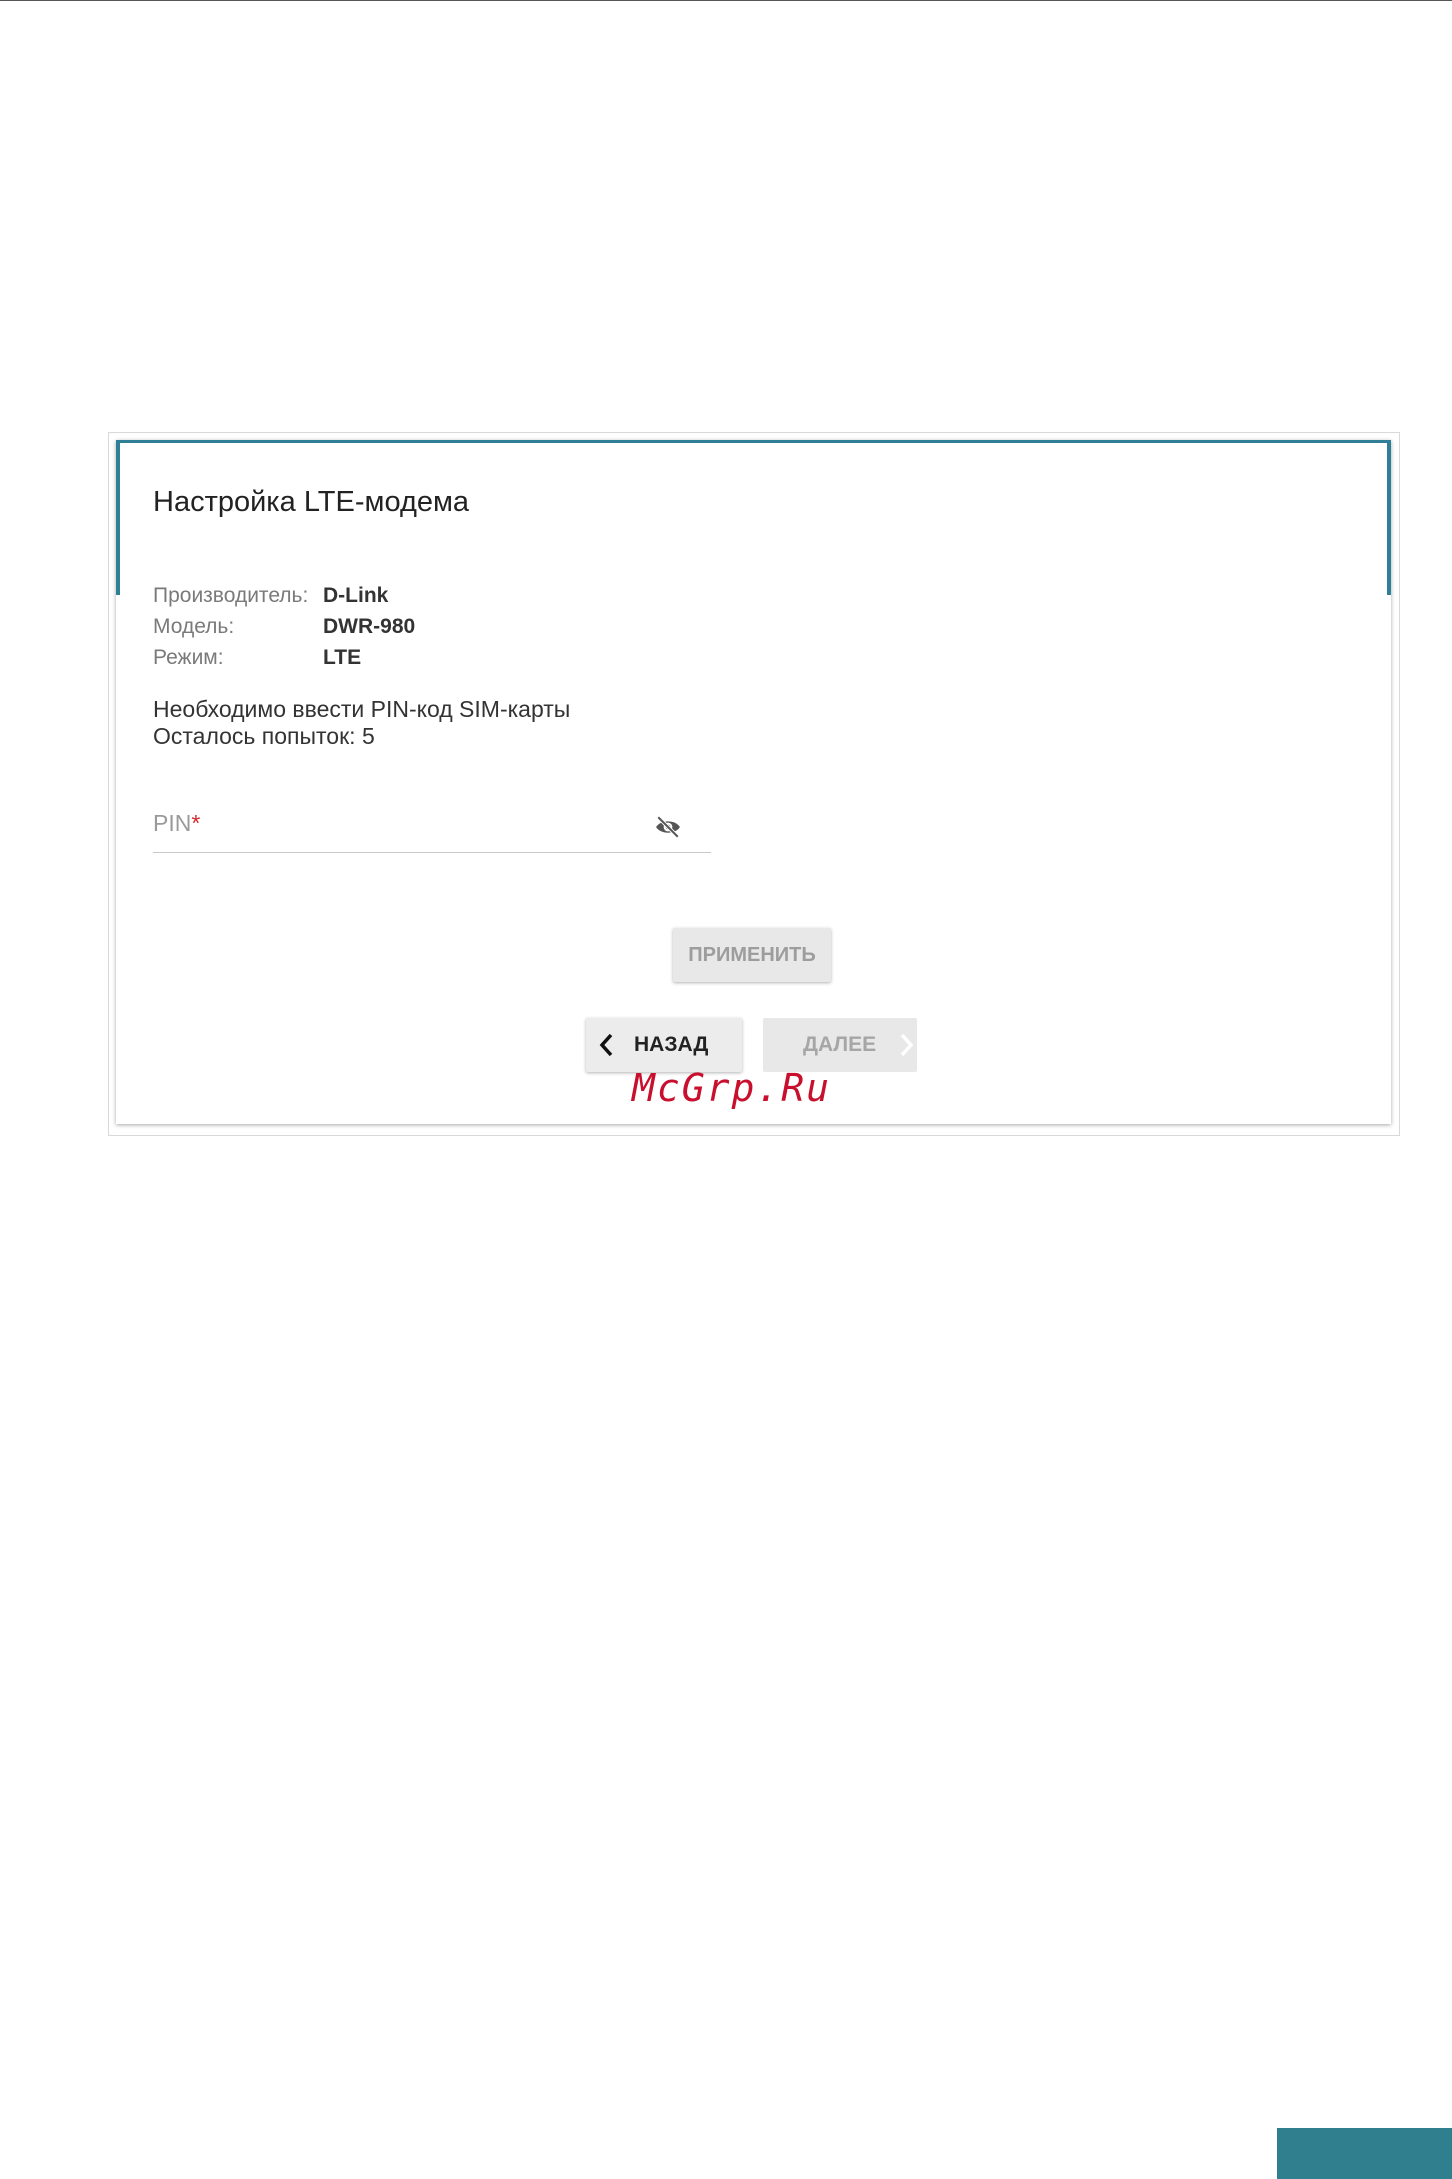 This screenshot has width=1452, height=2179. I want to click on eye-slash-icon, so click(668, 827).